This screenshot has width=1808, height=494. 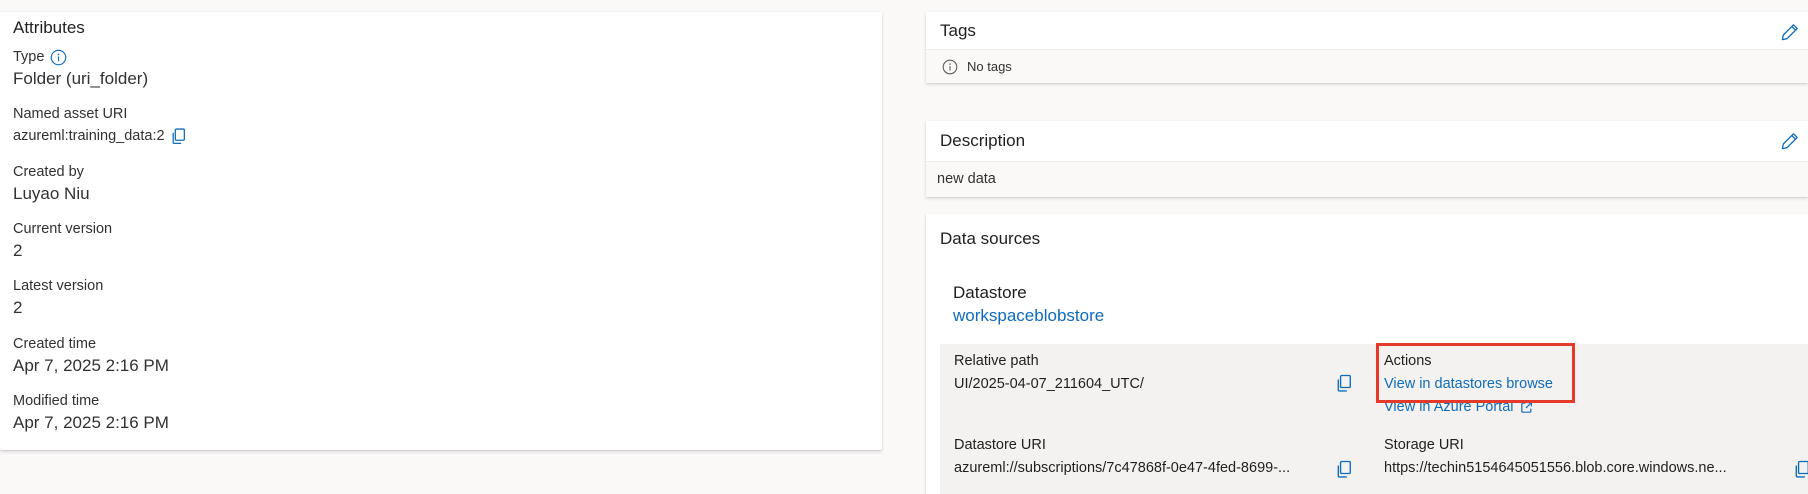 I want to click on attr-latest-version-value: 2, so click(x=18, y=307).